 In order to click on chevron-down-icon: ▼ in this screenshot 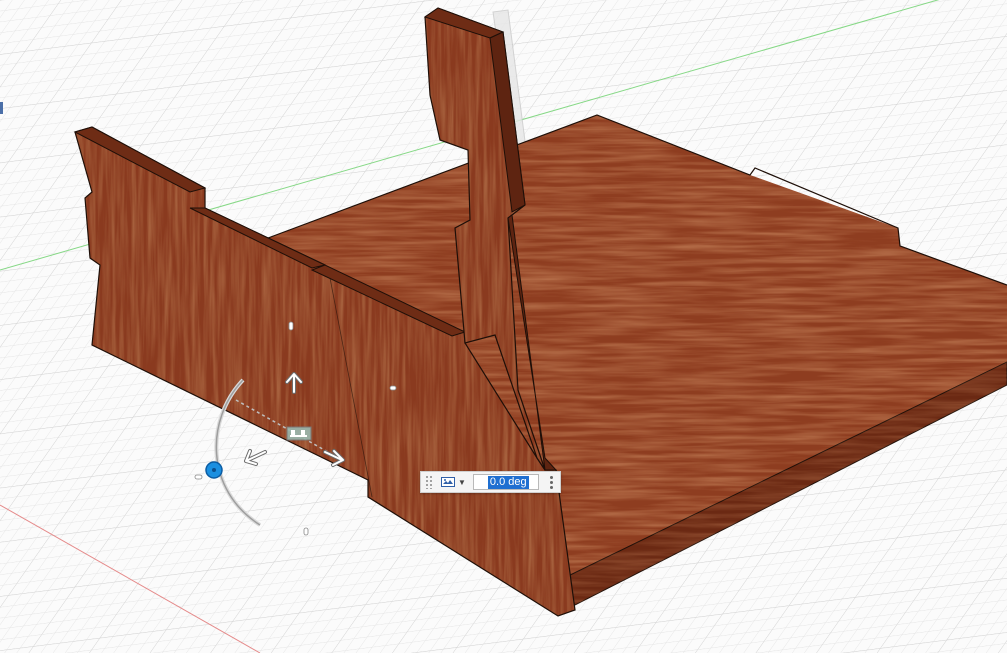, I will do `click(462, 482)`.